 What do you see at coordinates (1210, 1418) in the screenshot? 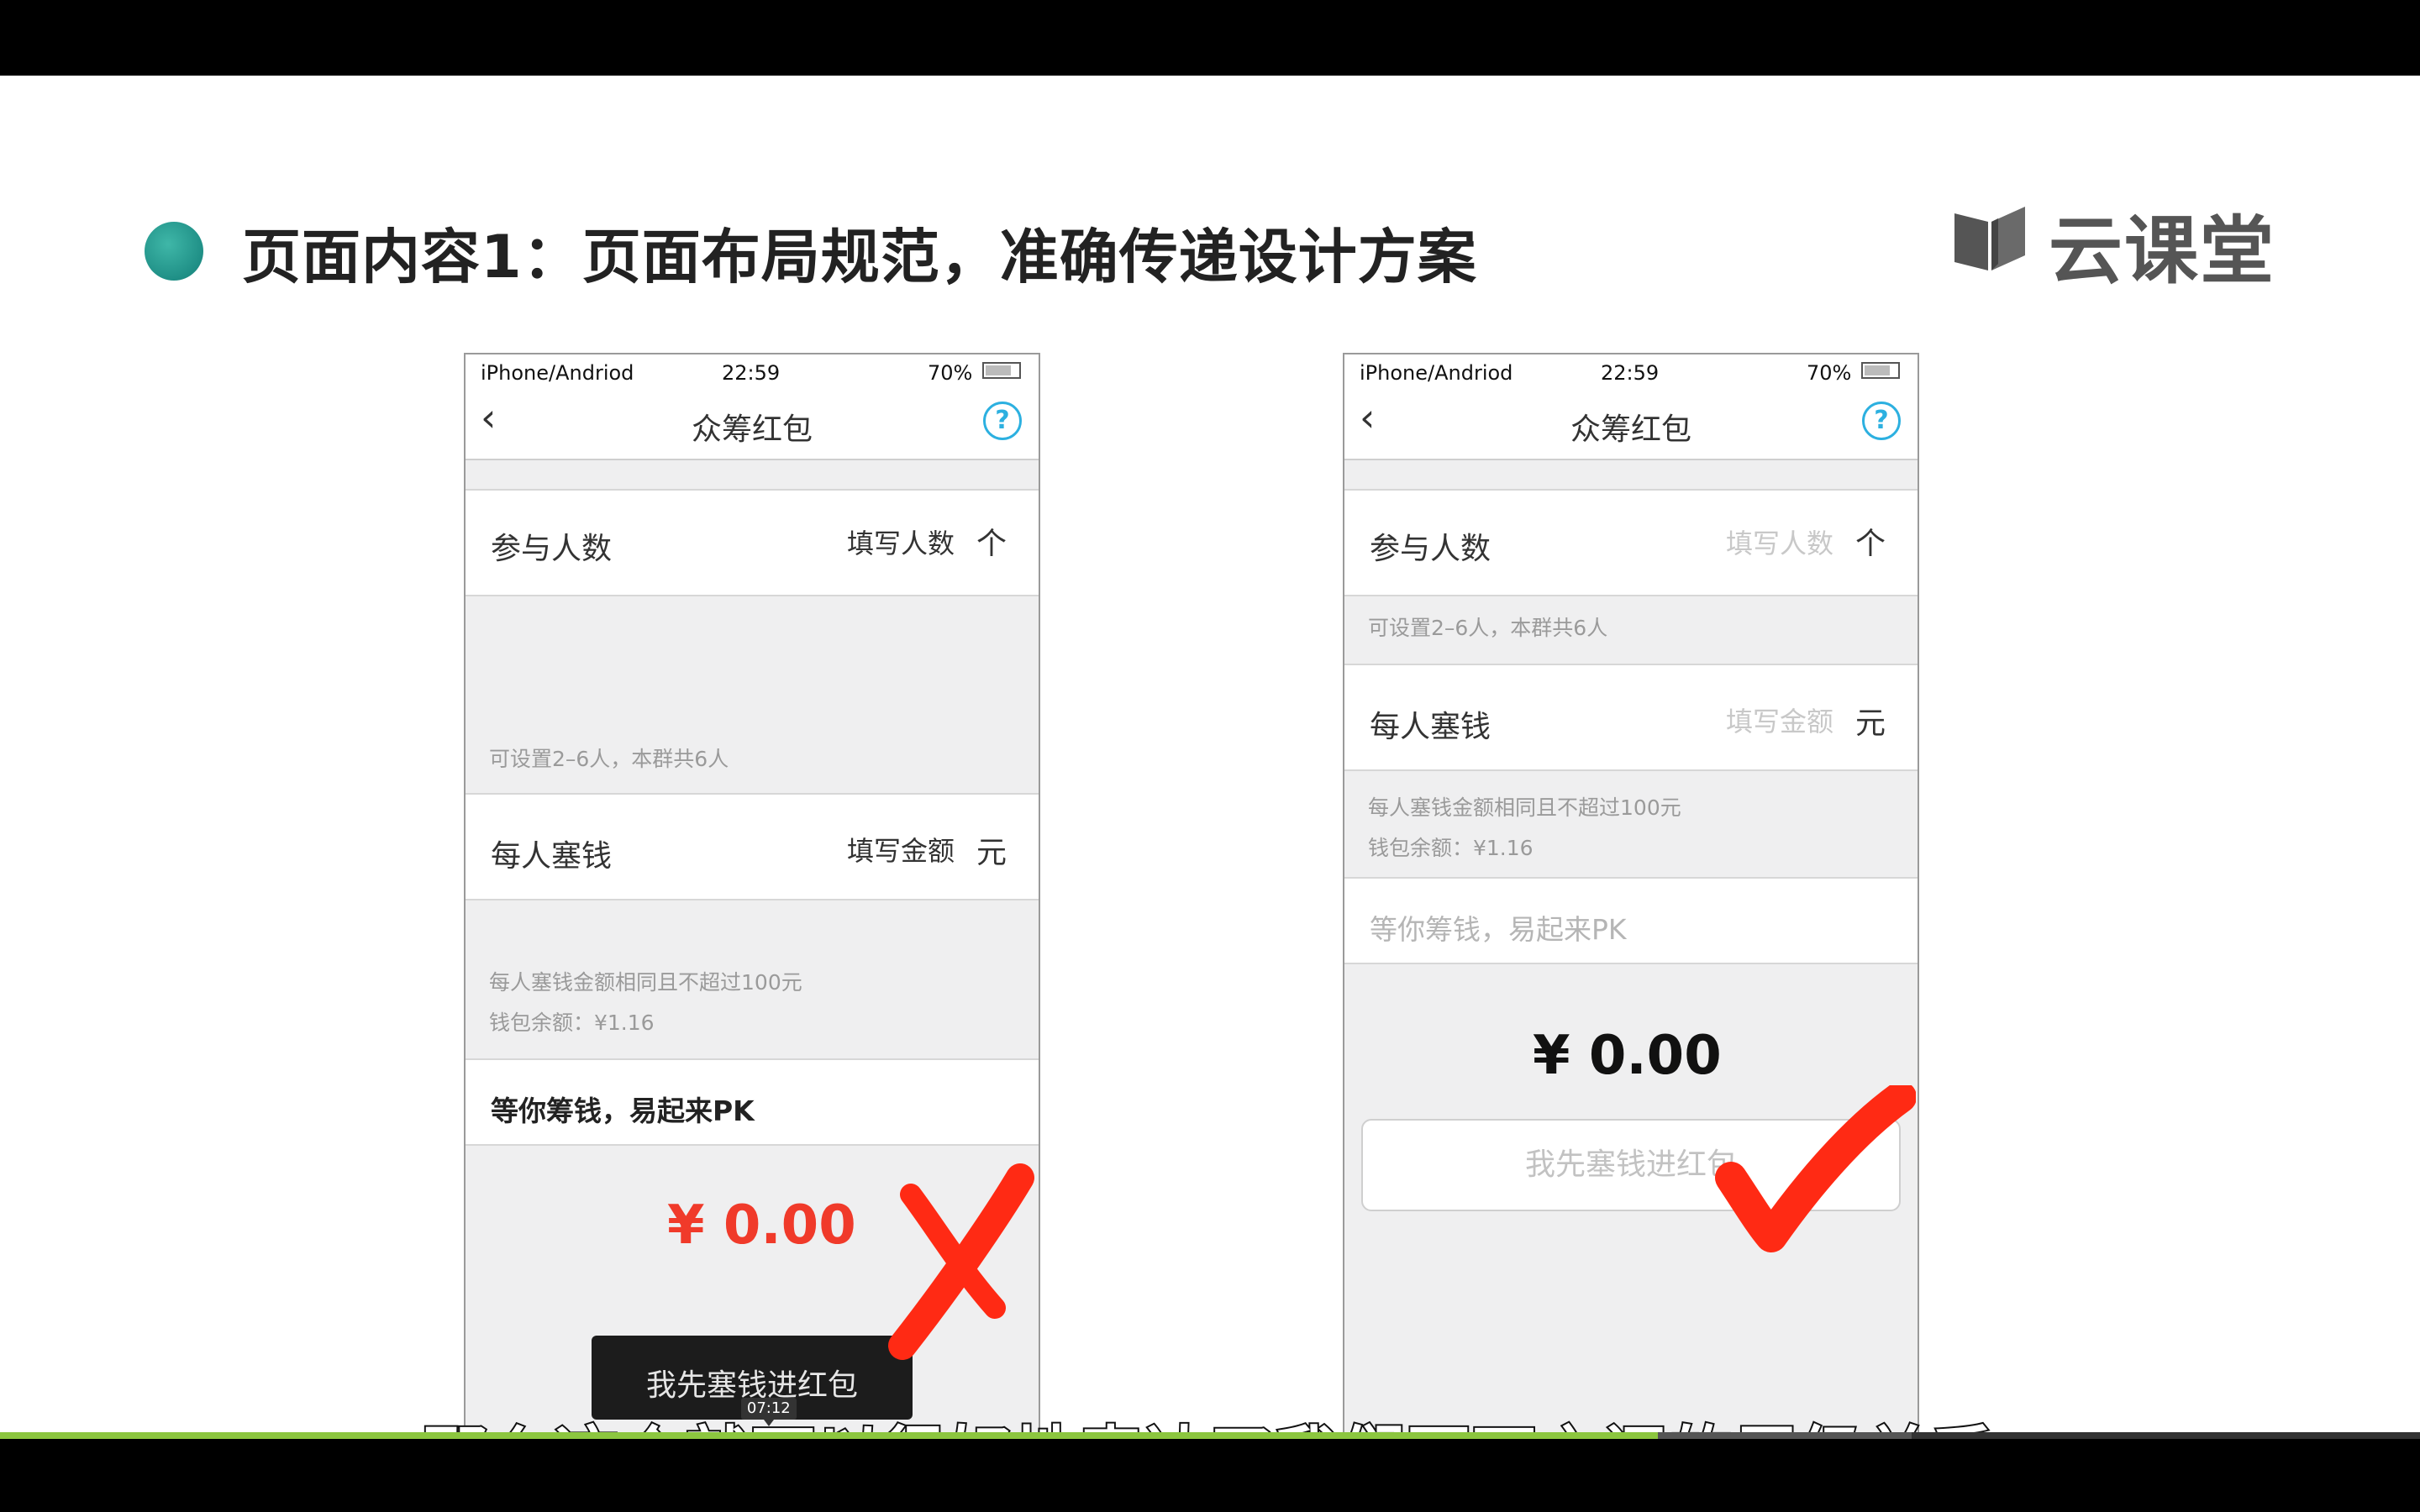
I see `video-subtitle: 那么这个就可以很好地表达了我们页面之间的层级关系` at bounding box center [1210, 1418].